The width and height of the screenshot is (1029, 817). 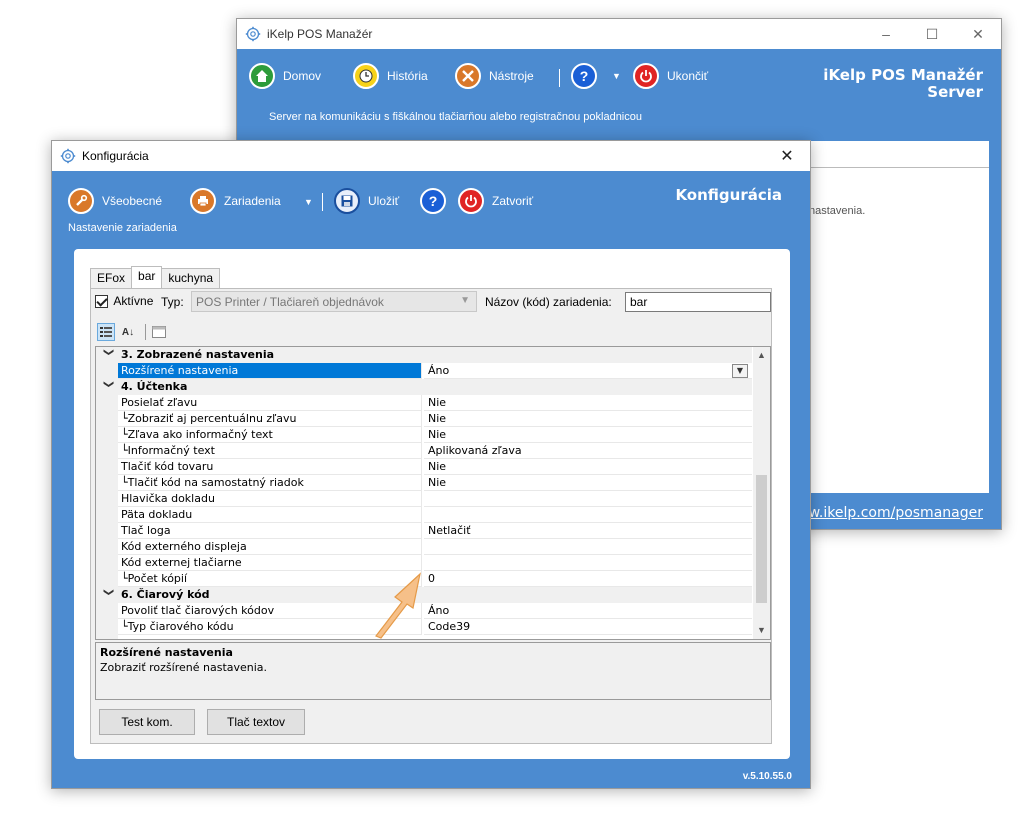 What do you see at coordinates (494, 76) in the screenshot?
I see `tools-button: Nástroje` at bounding box center [494, 76].